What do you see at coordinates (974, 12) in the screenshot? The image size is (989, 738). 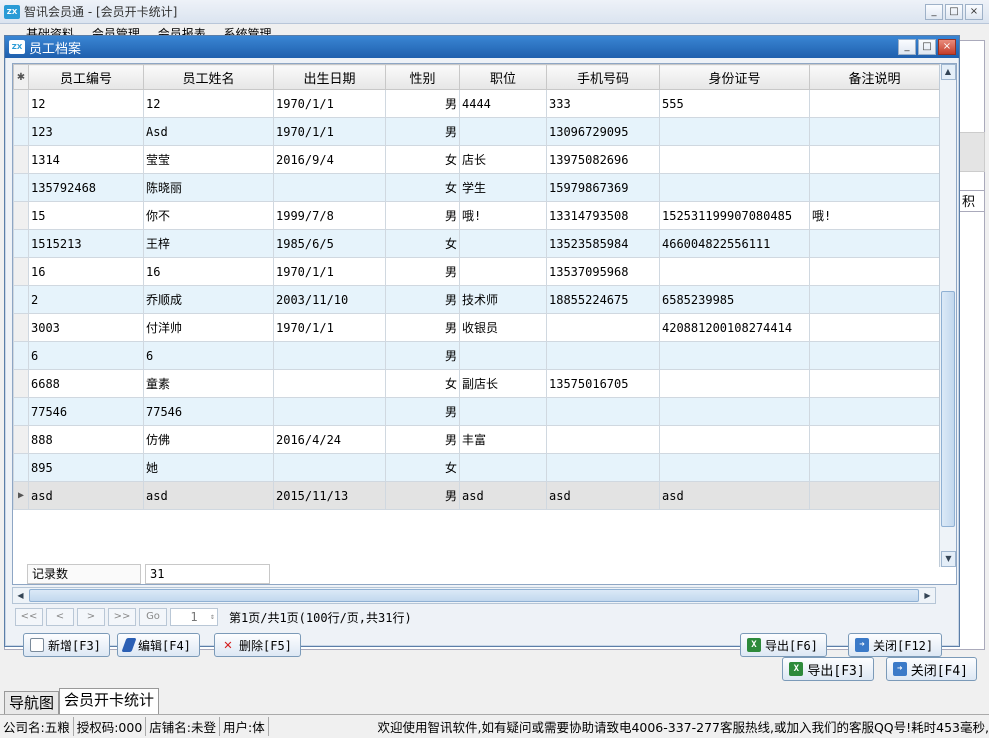 I see `close-button: ×` at bounding box center [974, 12].